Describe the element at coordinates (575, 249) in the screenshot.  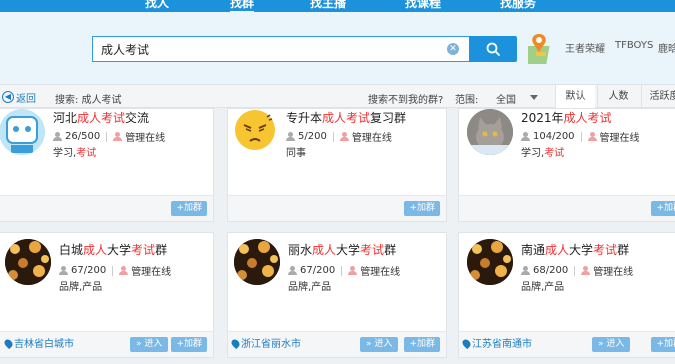
I see `group-title: 南通成人大学考试群` at that location.